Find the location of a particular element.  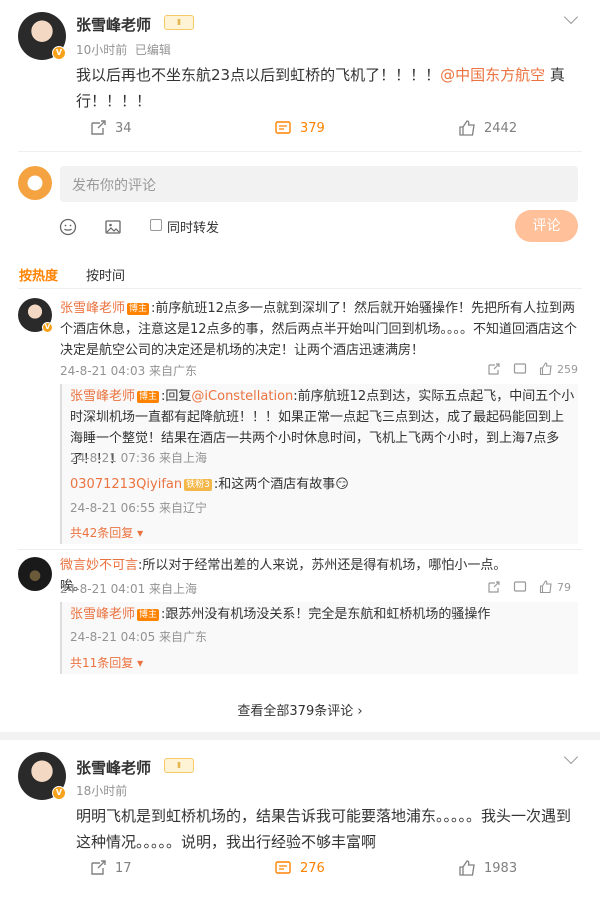

image-icon is located at coordinates (113, 227).